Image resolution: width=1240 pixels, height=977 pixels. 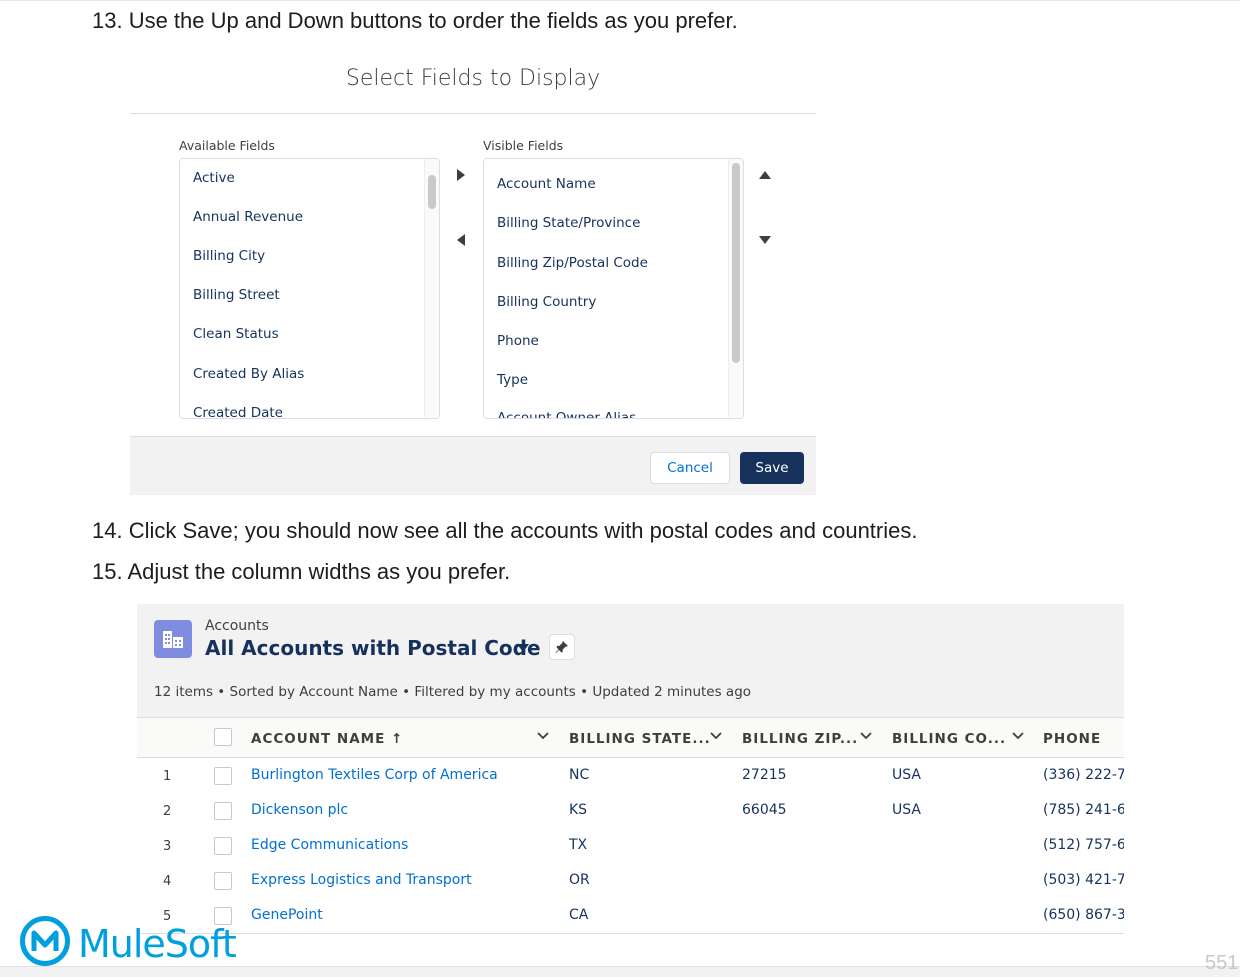 What do you see at coordinates (1083, 845) in the screenshot?
I see `phone-cell: (512) 757-6` at bounding box center [1083, 845].